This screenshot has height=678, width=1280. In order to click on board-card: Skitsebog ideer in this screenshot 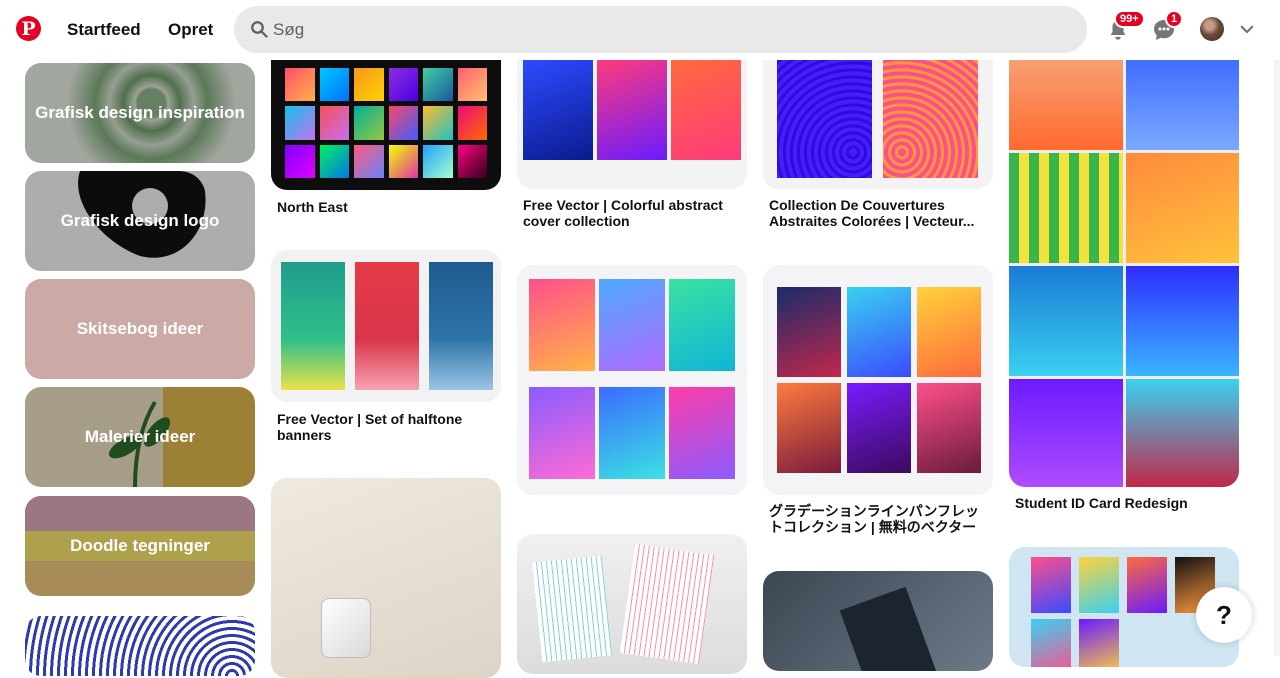, I will do `click(140, 329)`.